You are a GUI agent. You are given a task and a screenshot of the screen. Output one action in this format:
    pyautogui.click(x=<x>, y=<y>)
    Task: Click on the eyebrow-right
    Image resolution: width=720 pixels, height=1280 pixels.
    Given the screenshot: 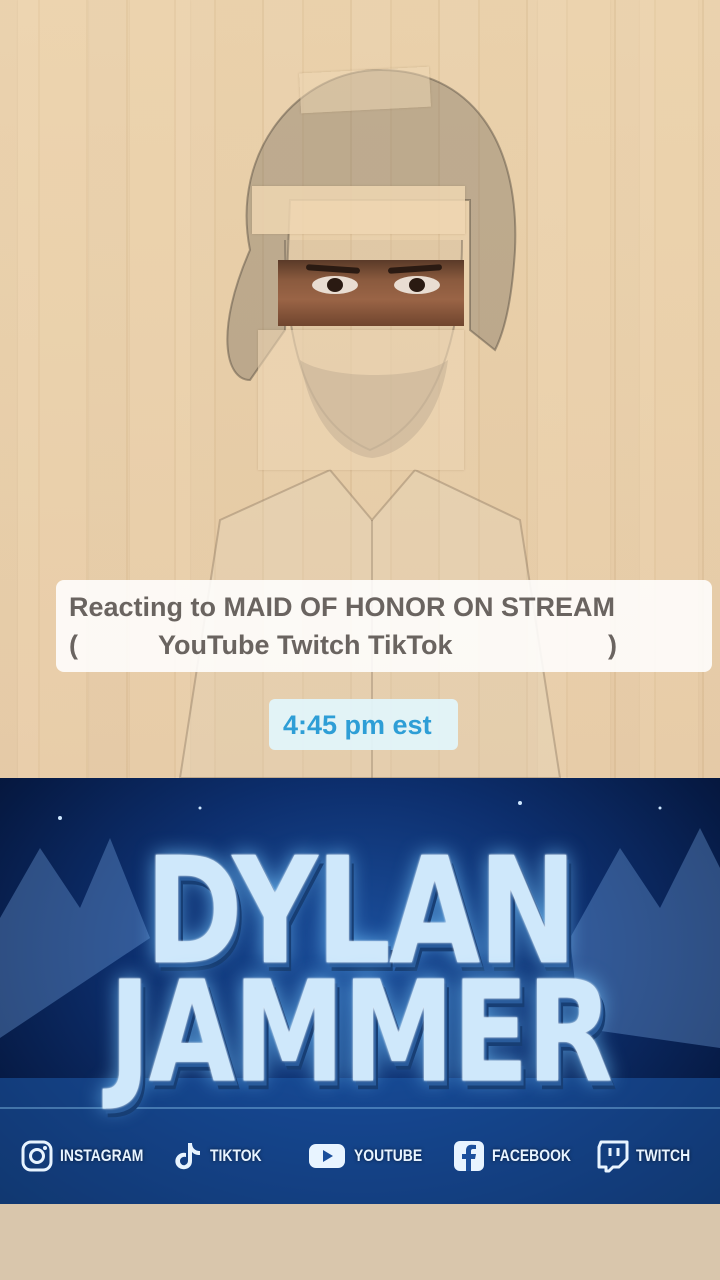 What is the action you would take?
    pyautogui.click(x=415, y=269)
    